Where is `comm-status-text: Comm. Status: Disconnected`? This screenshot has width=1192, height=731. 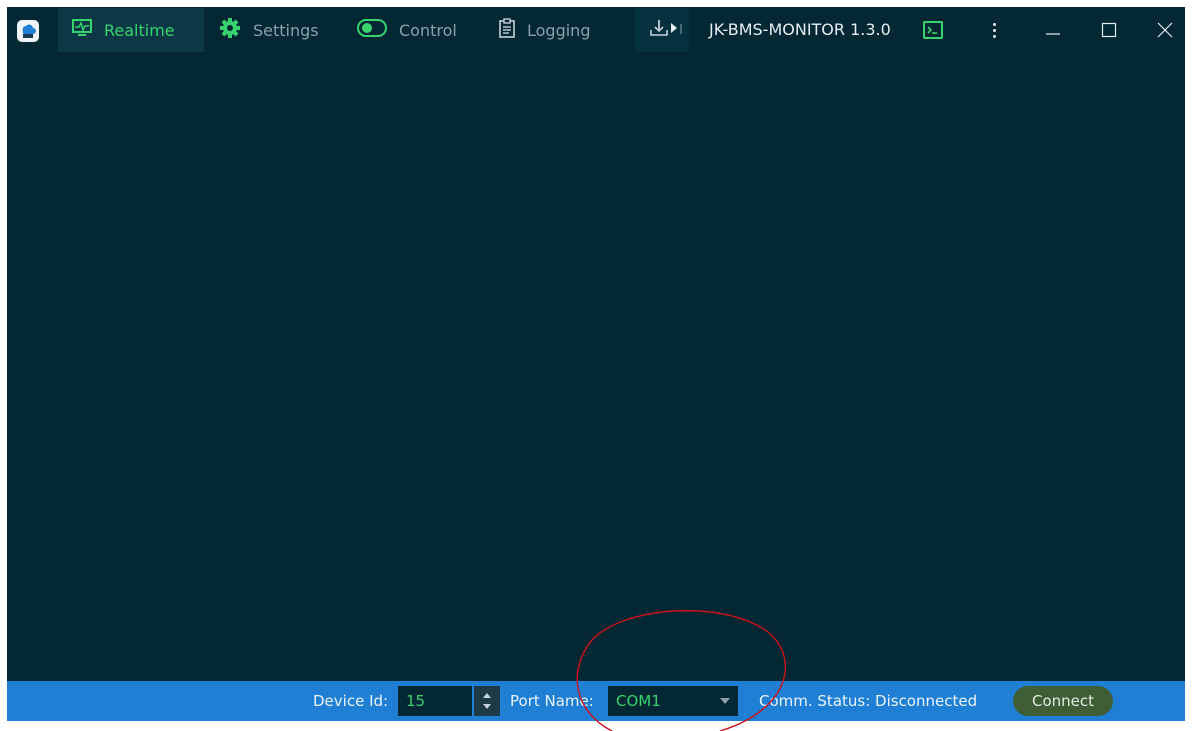 comm-status-text: Comm. Status: Disconnected is located at coordinates (868, 701).